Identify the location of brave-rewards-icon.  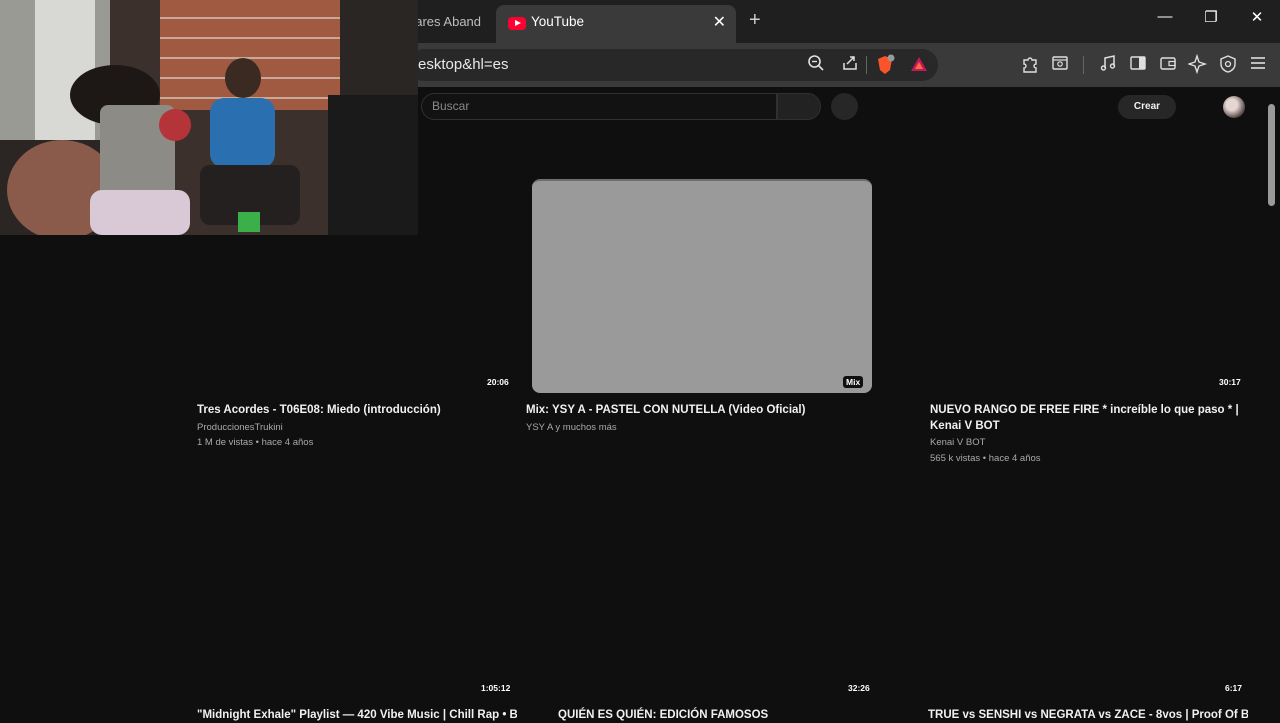
(919, 65).